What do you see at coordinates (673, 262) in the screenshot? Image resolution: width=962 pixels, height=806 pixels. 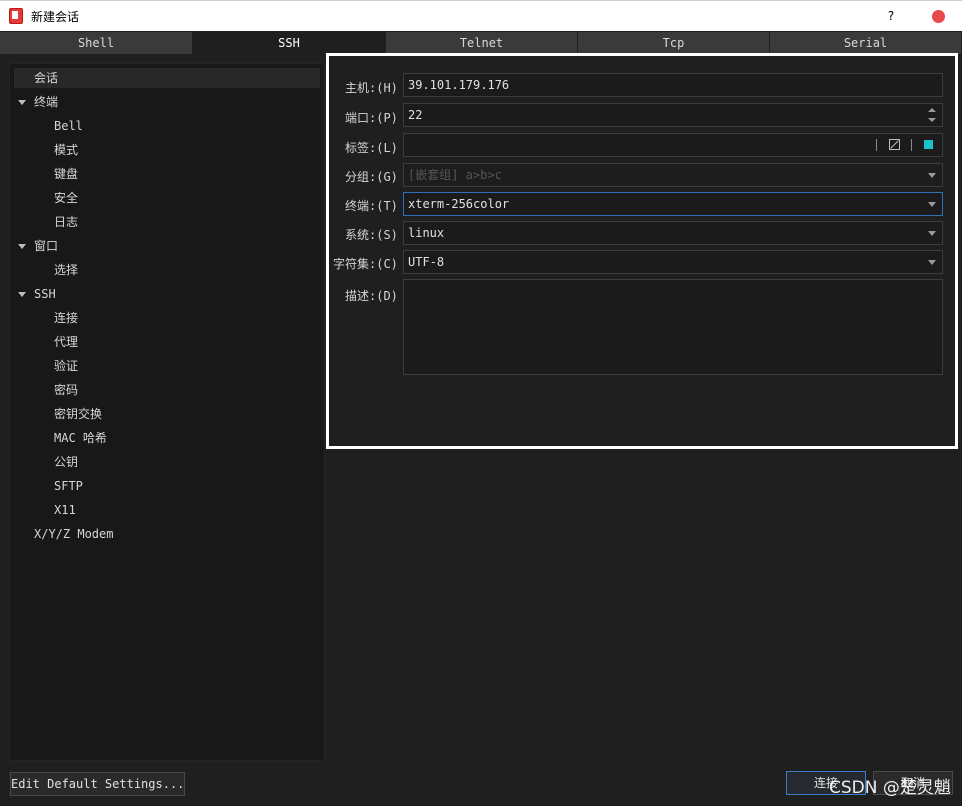 I see `charset-select: UTF-8` at bounding box center [673, 262].